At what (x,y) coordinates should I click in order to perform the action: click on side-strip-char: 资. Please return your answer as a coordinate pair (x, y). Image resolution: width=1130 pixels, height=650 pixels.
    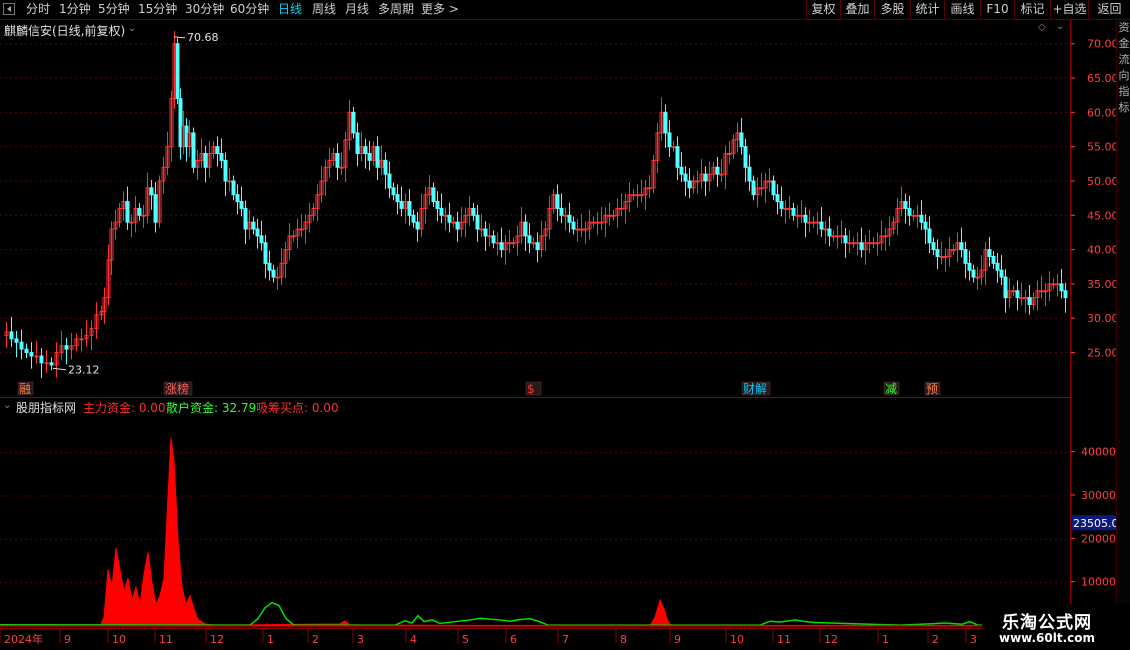
    Looking at the image, I should click on (1124, 27).